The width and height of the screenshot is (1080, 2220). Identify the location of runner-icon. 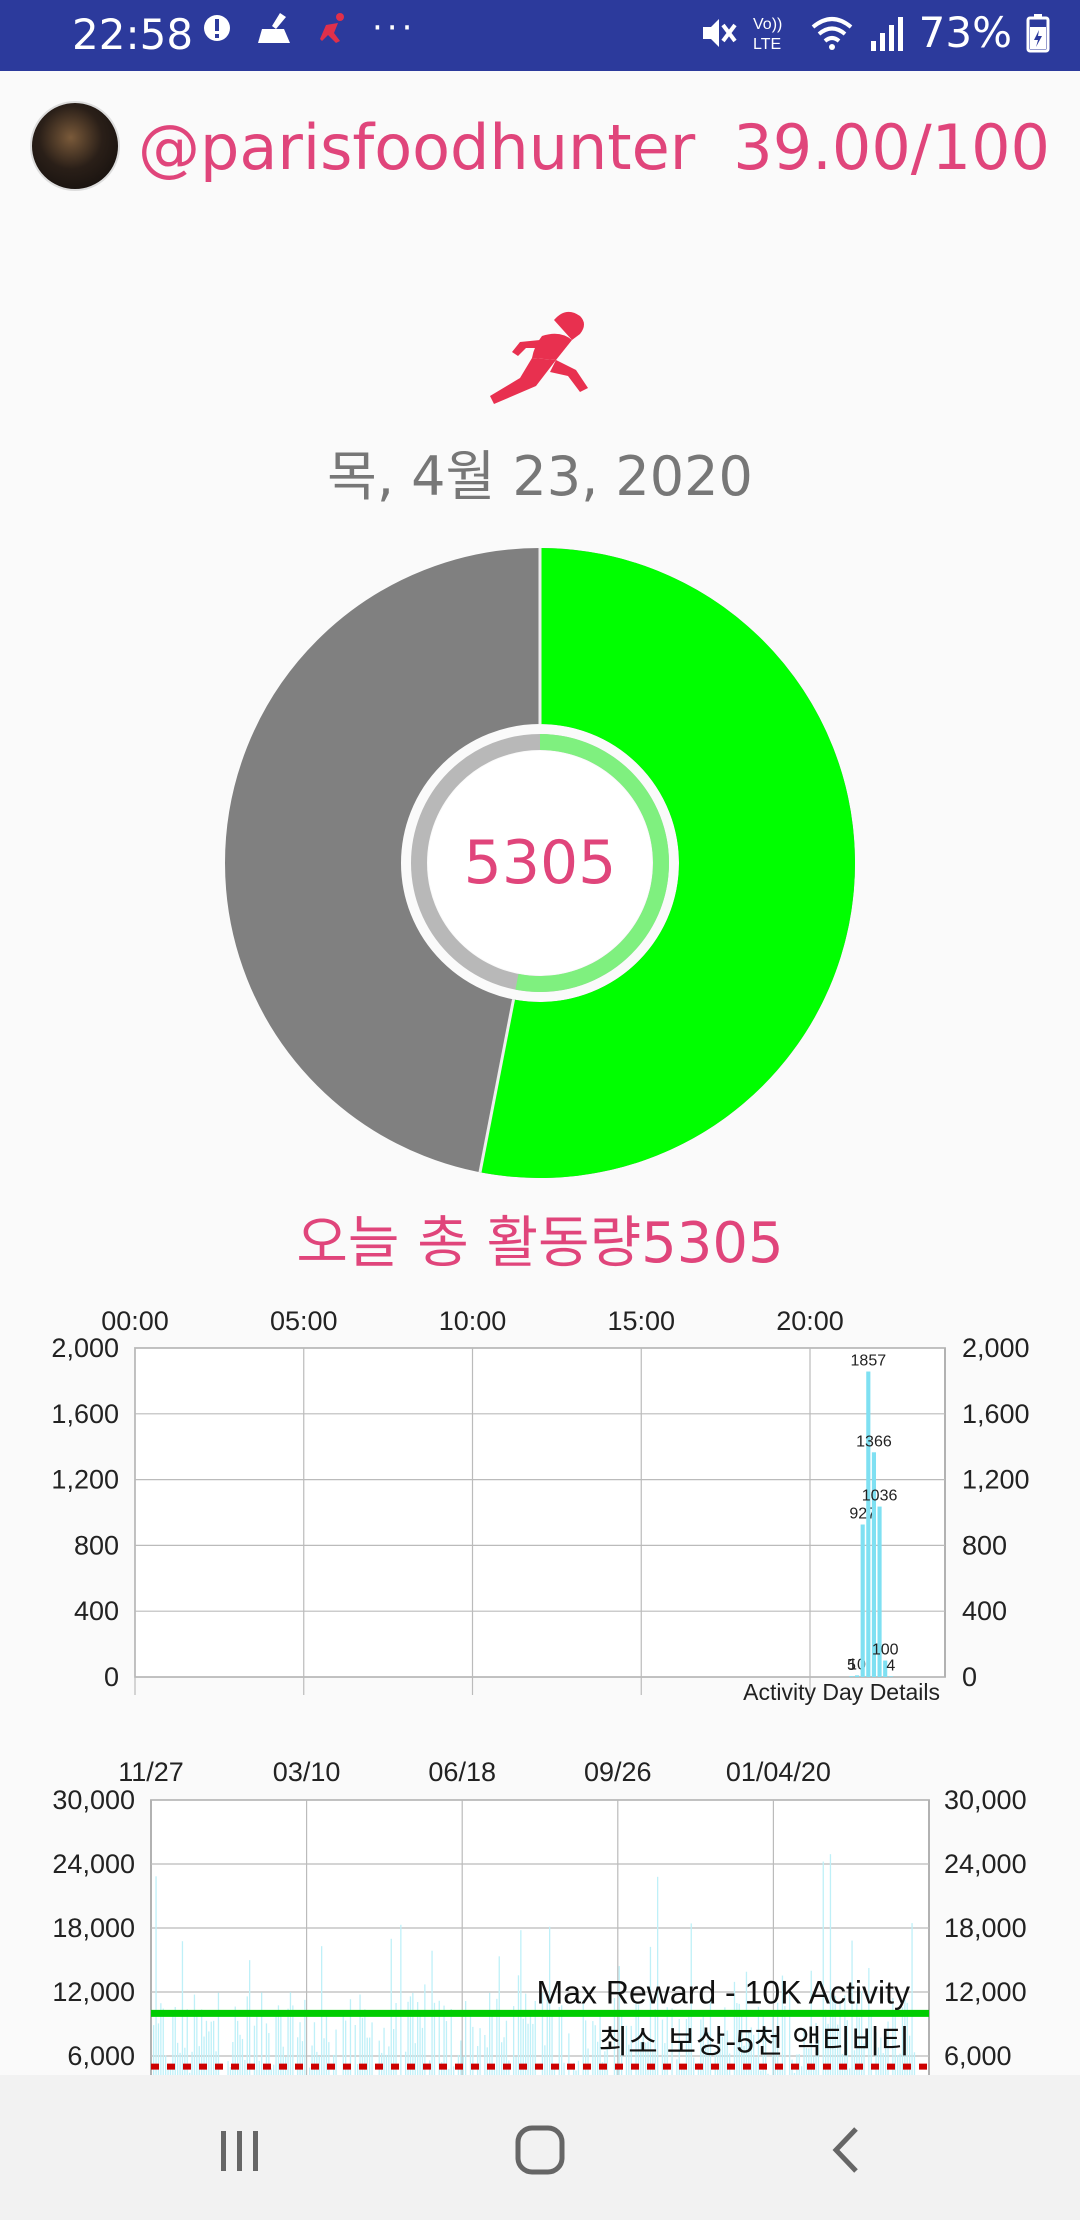
(539, 357).